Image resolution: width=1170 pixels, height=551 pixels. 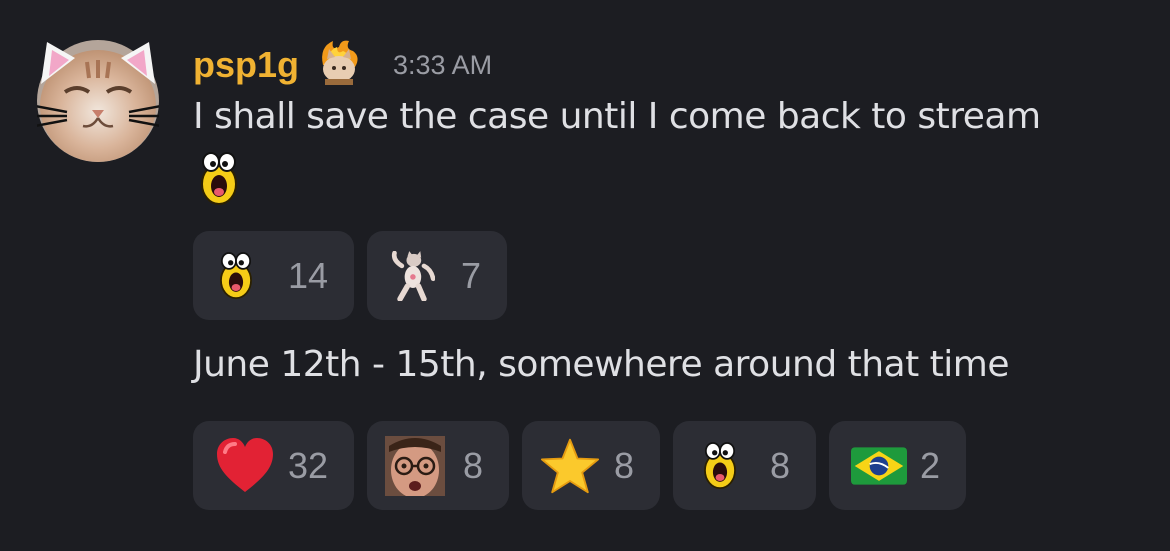 I want to click on reaction-pill: 2, so click(x=897, y=465).